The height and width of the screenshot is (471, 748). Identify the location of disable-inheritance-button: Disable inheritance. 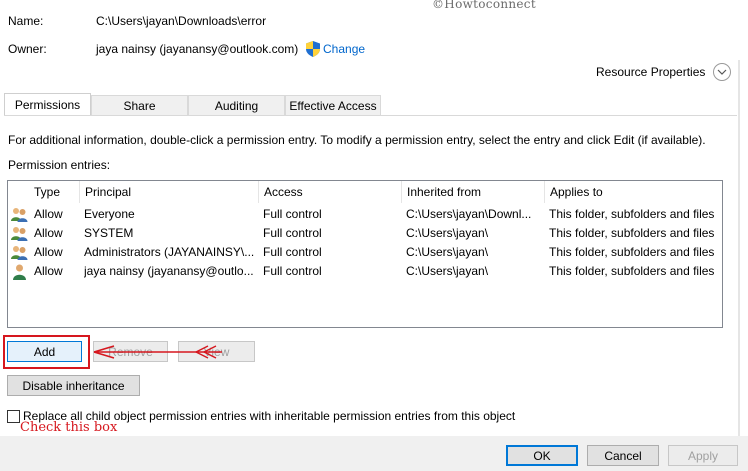
(73, 385).